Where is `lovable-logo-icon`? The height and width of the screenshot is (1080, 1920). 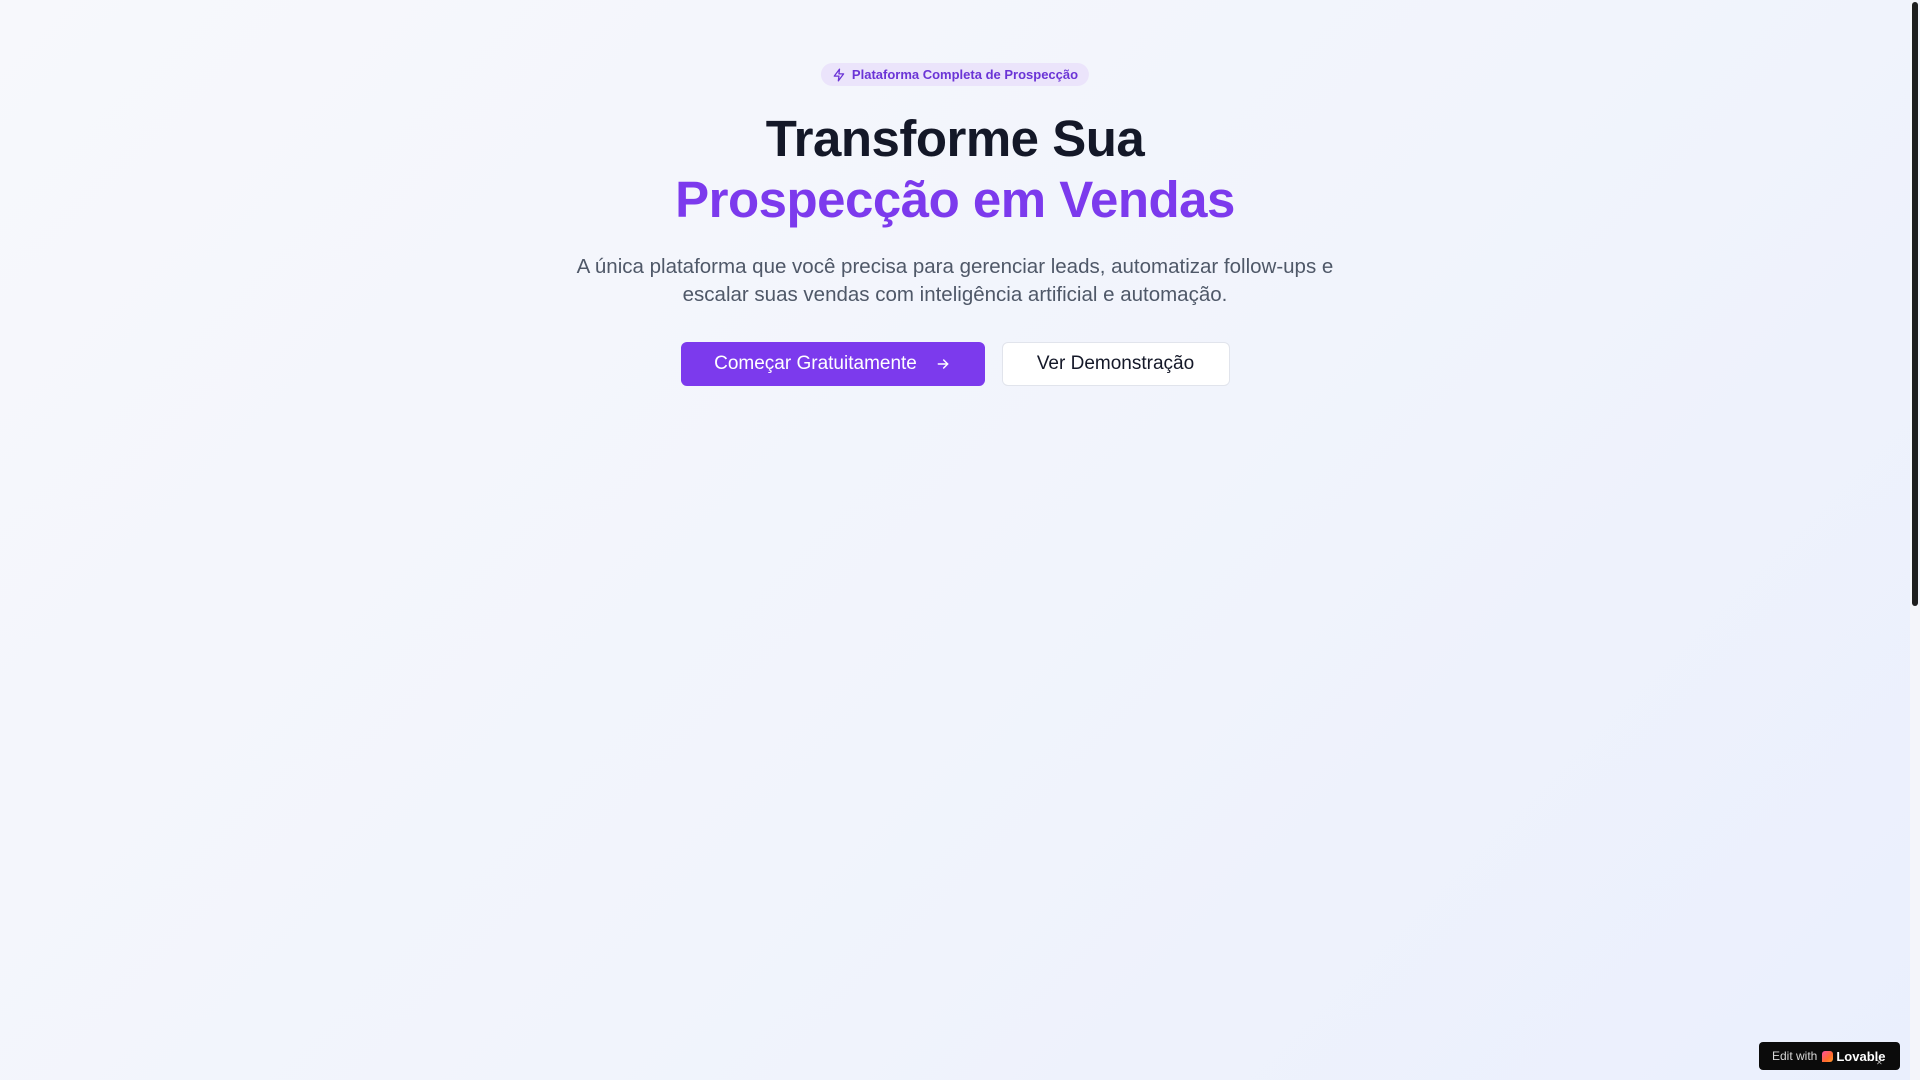
lovable-logo-icon is located at coordinates (1828, 1056).